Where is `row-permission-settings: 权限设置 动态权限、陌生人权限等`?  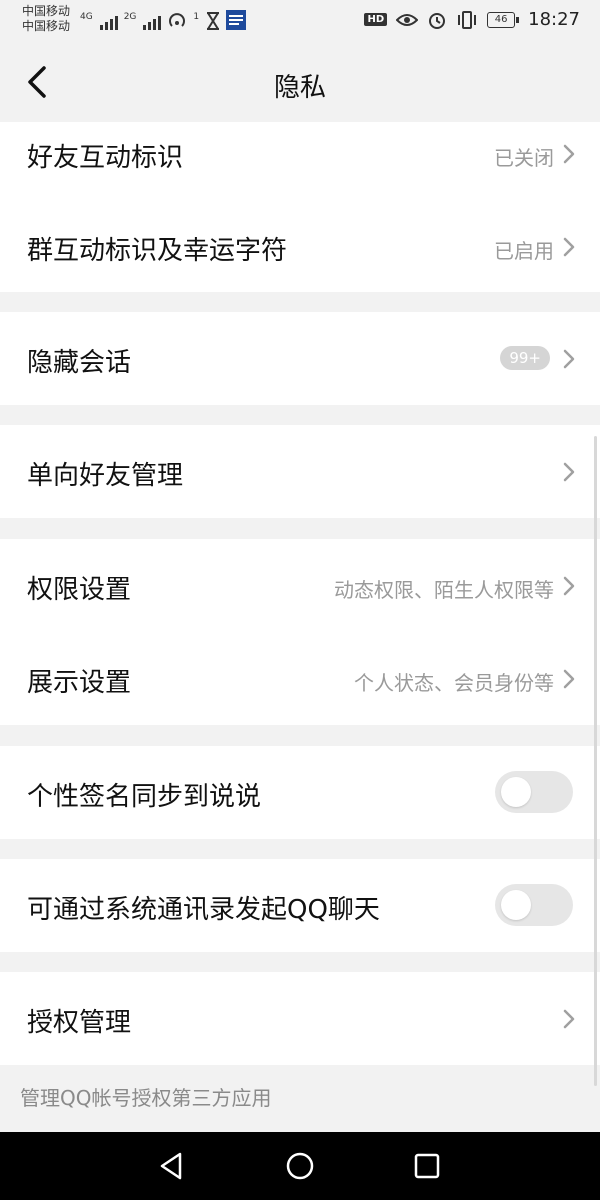
row-permission-settings: 权限设置 动态权限、陌生人权限等 is located at coordinates (300, 585).